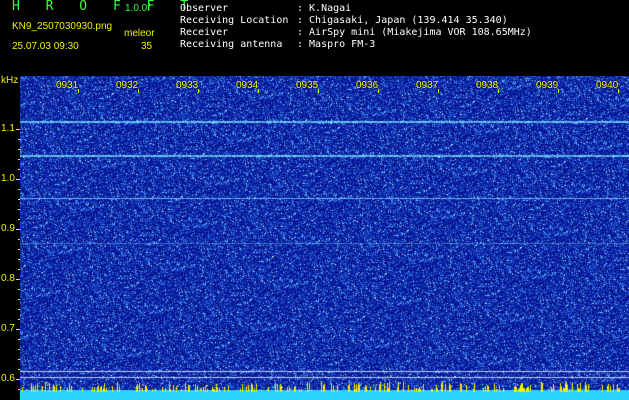 The height and width of the screenshot is (400, 629). Describe the element at coordinates (139, 33) in the screenshot. I see `param-label: meleor` at that location.